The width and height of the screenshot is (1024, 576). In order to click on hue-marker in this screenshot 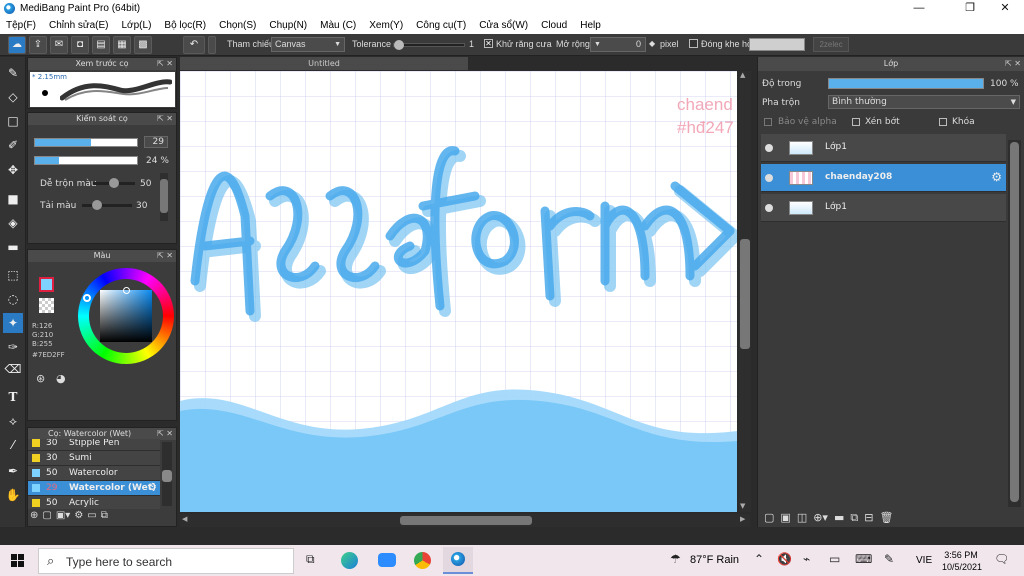, I will do `click(87, 298)`.